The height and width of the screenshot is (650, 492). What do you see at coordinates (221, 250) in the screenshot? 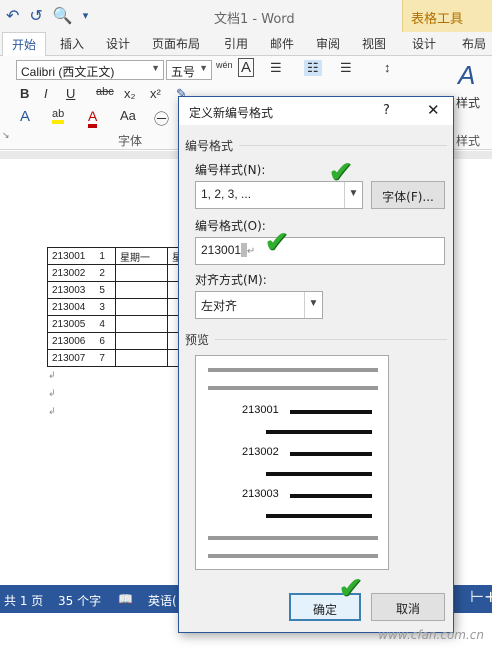
I see `number-format-value: 213001` at bounding box center [221, 250].